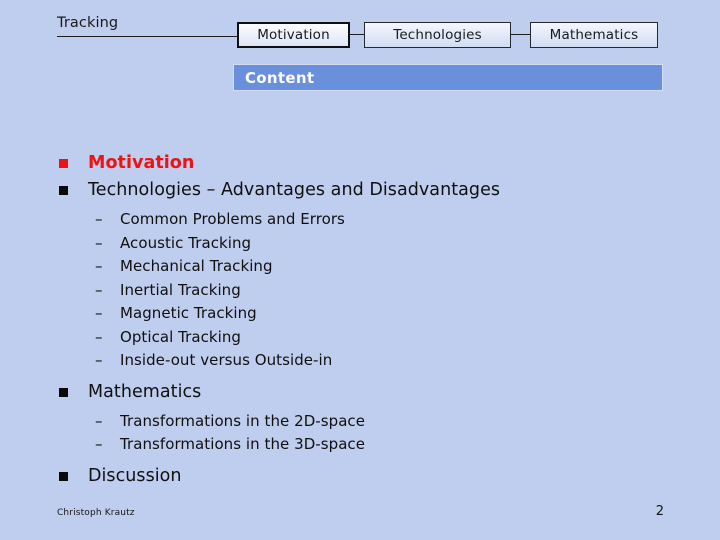 The width and height of the screenshot is (720, 540). I want to click on tracker-item-label: Mathematics, so click(594, 35).